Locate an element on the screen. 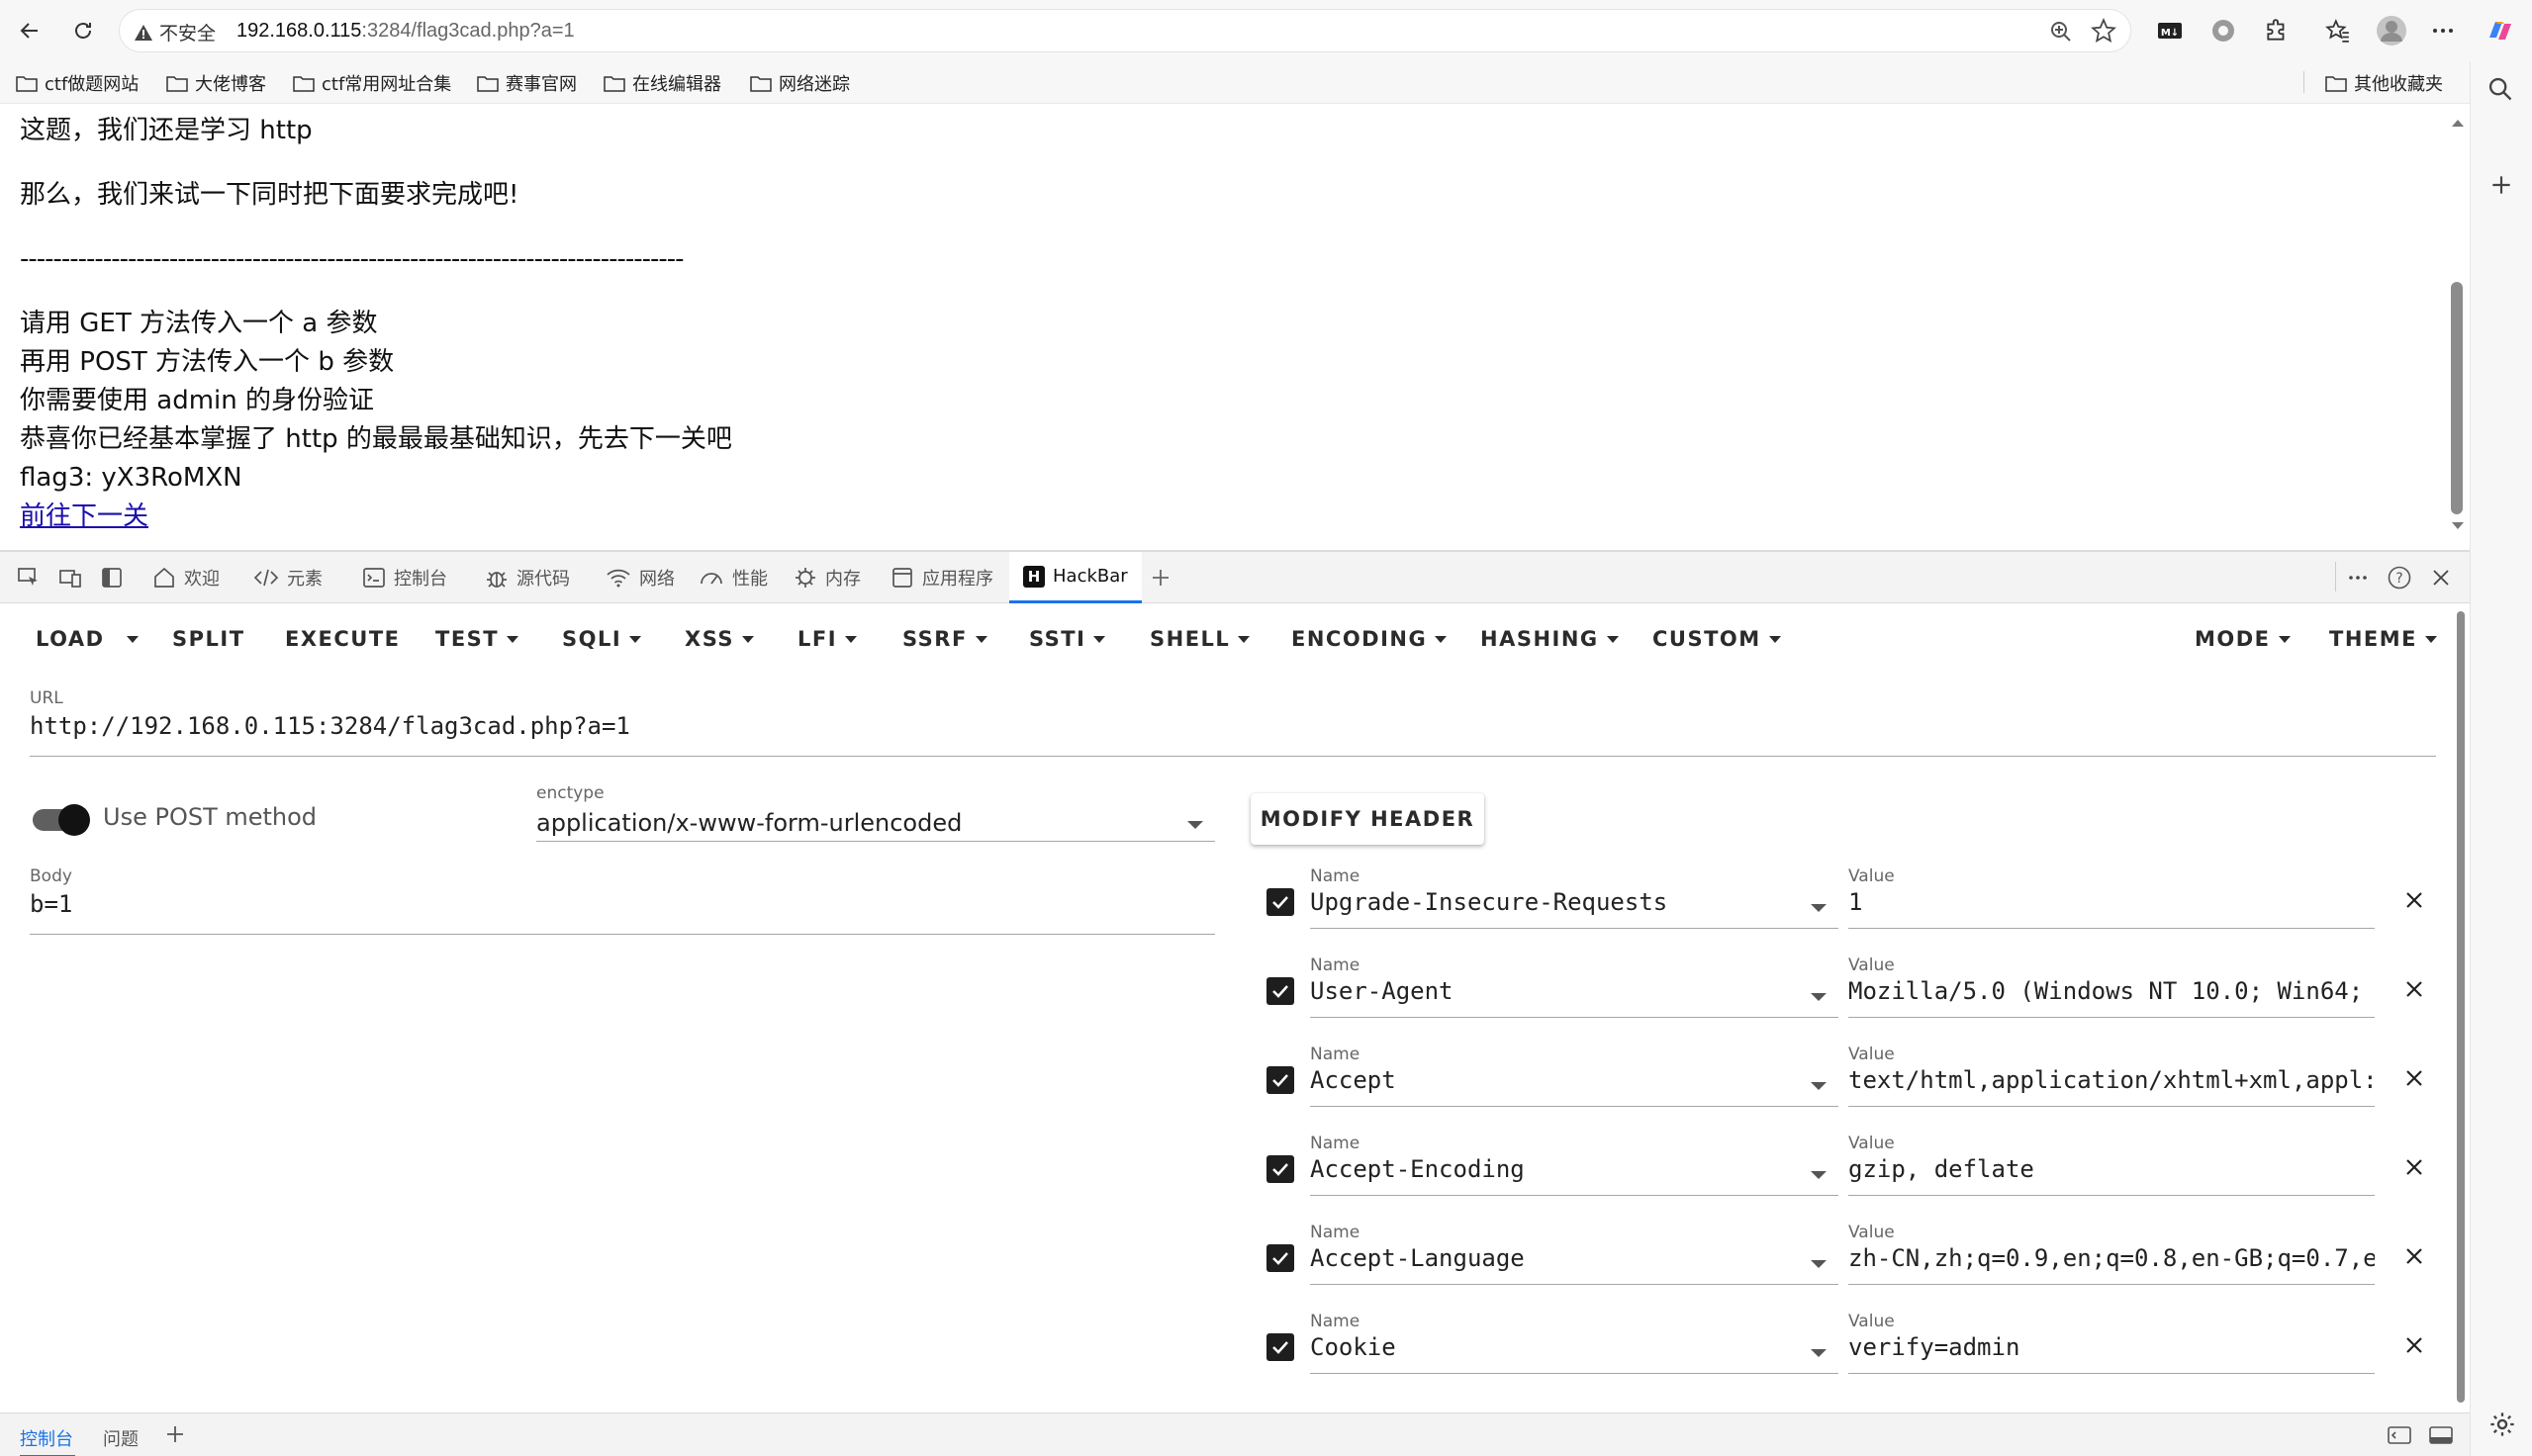 This screenshot has width=2532, height=1456. tab-network: 网络 is located at coordinates (640, 577).